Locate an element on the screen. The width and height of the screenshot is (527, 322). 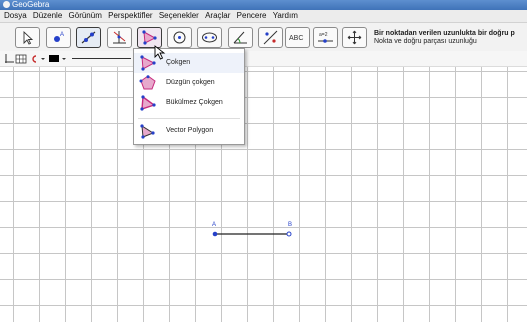
menu-yardim: Yardım is located at coordinates (285, 15).